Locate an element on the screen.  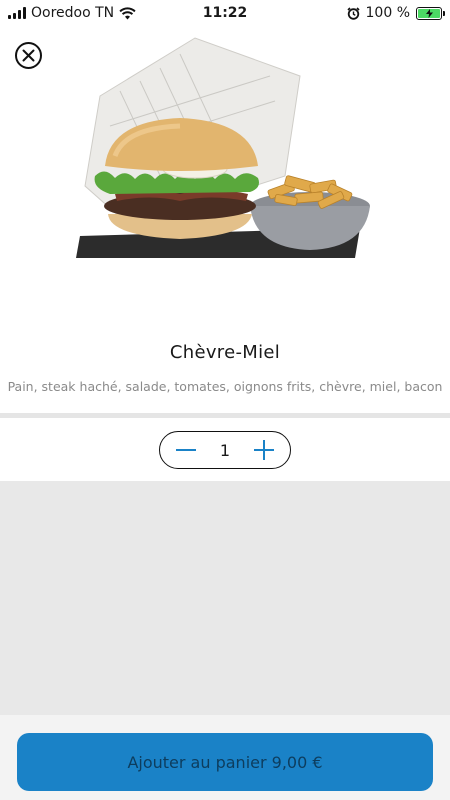
quantity-value: 1 is located at coordinates (225, 450).